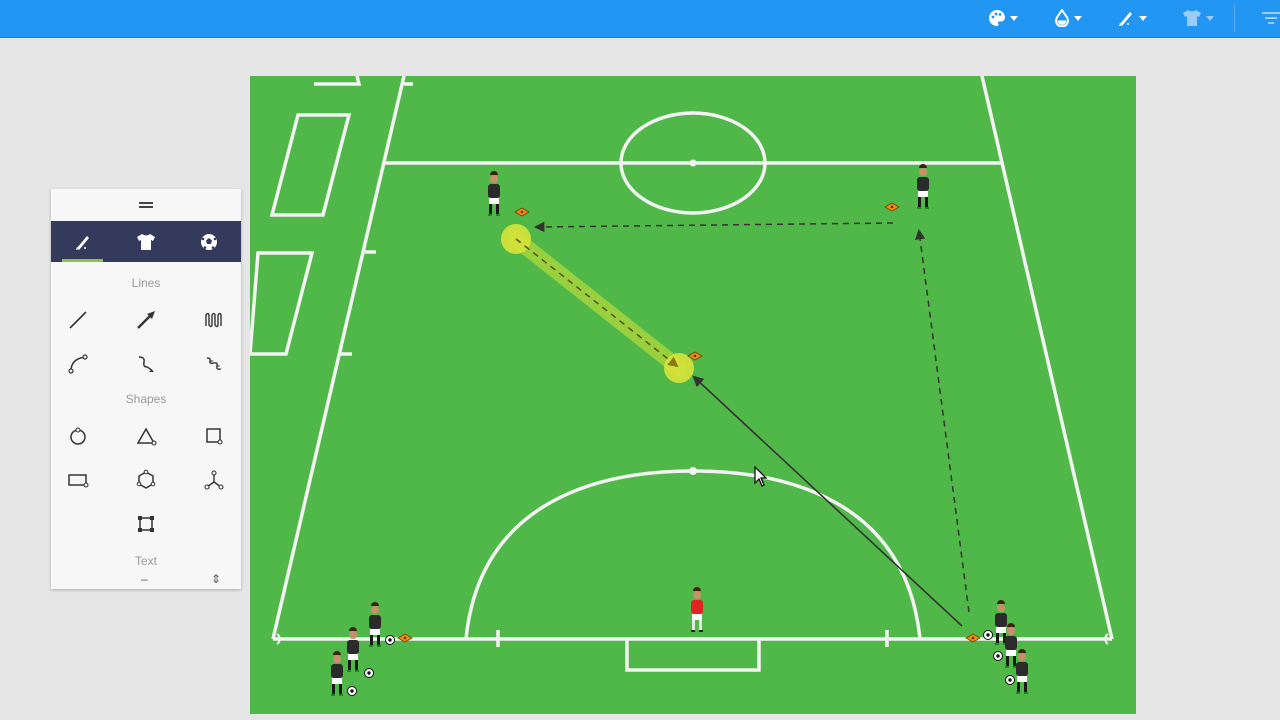 Image resolution: width=1280 pixels, height=720 pixels. Describe the element at coordinates (761, 476) in the screenshot. I see `mouse-cursor-icon` at that location.